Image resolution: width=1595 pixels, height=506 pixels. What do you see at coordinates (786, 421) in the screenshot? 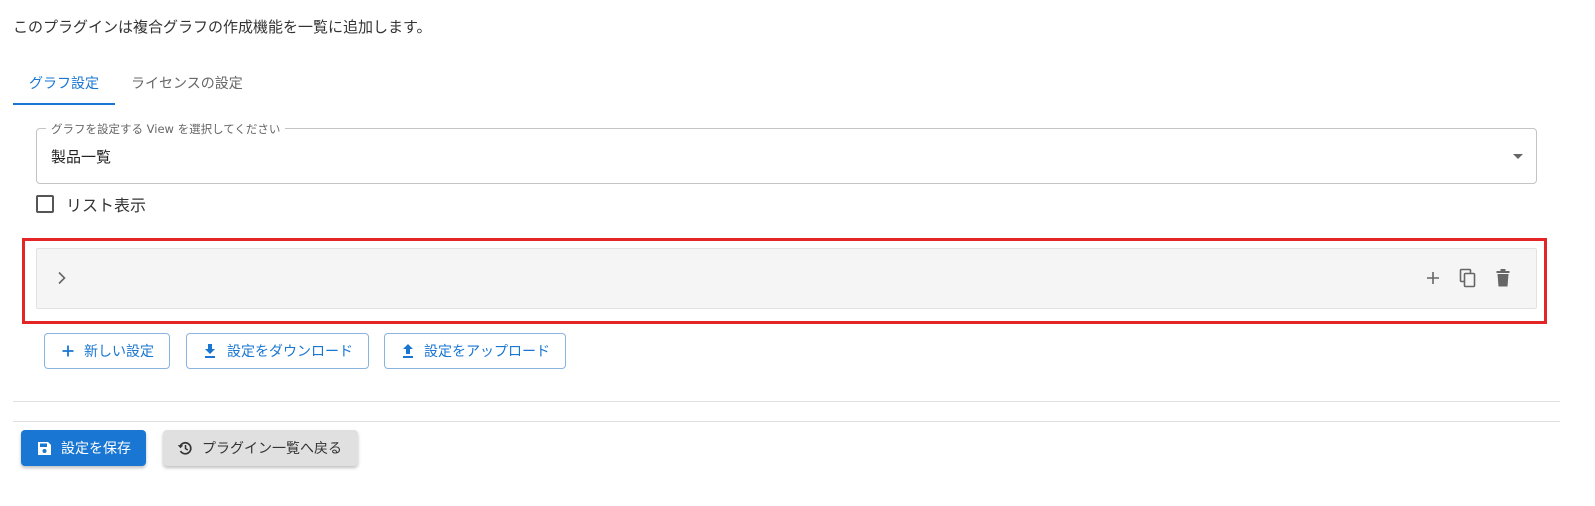
I see `footer-divider` at bounding box center [786, 421].